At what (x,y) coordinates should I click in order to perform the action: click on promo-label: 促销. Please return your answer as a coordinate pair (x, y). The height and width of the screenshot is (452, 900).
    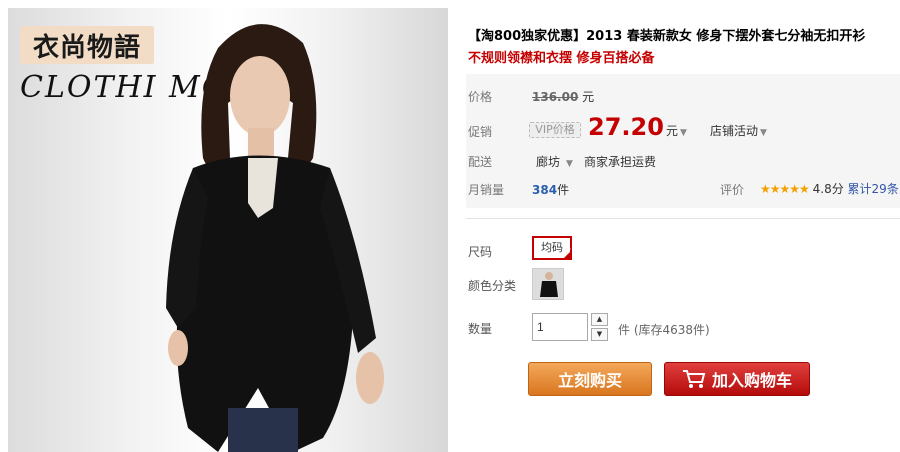
    Looking at the image, I should click on (480, 132).